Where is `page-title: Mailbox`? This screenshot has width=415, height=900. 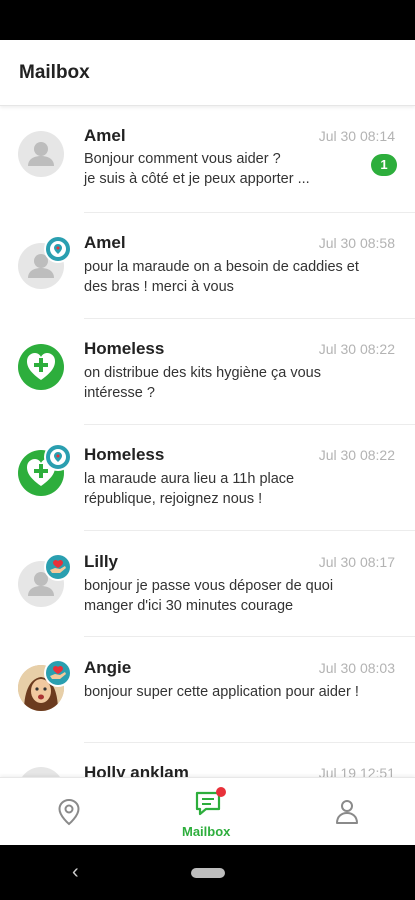 page-title: Mailbox is located at coordinates (54, 72).